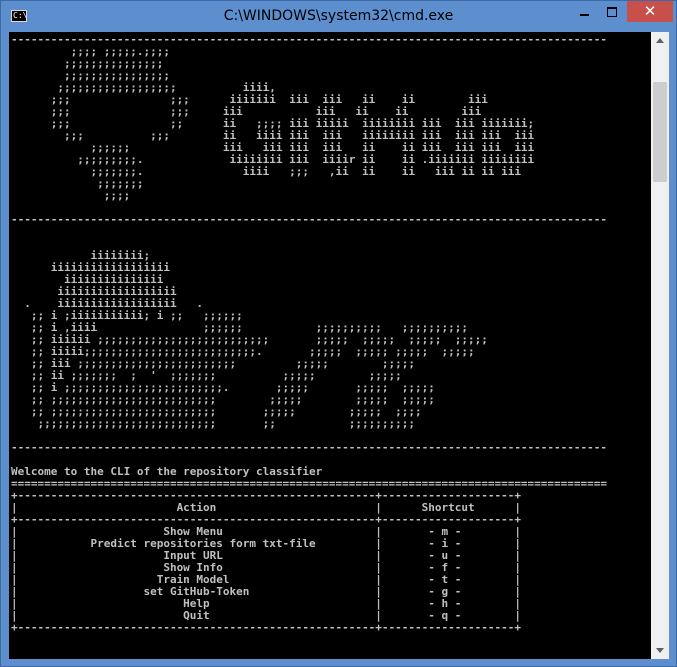 This screenshot has height=667, width=677. Describe the element at coordinates (660, 40) in the screenshot. I see `scroll-up-arrow-icon` at that location.